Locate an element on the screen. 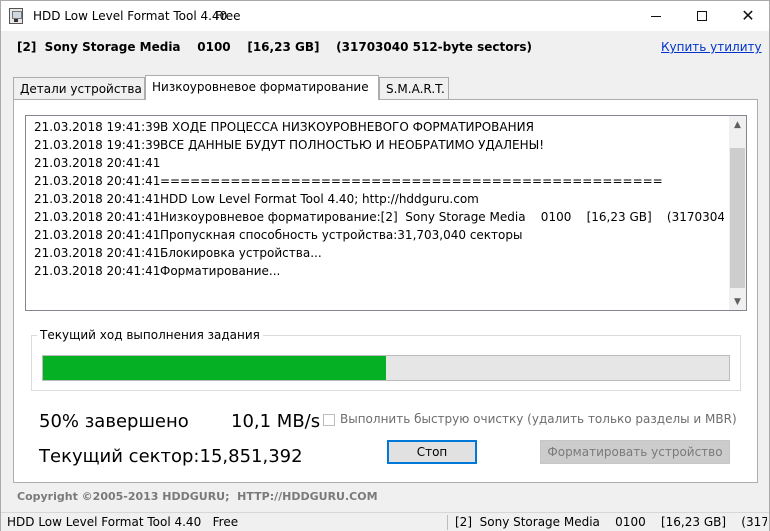 The width and height of the screenshot is (770, 531). buy-utility-link: Купить утилиту is located at coordinates (711, 47).